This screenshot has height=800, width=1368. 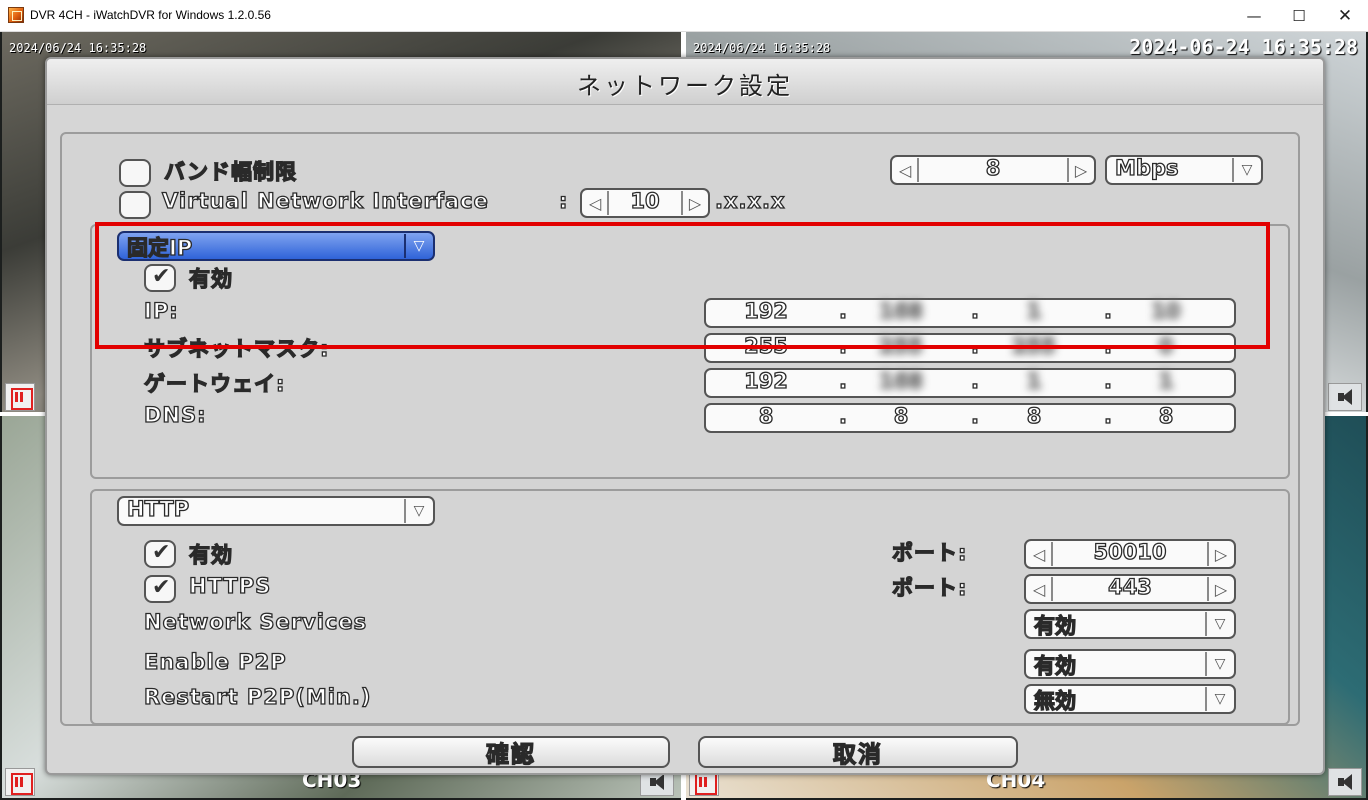 What do you see at coordinates (1054, 625) in the screenshot?
I see `network-services-value: 有効` at bounding box center [1054, 625].